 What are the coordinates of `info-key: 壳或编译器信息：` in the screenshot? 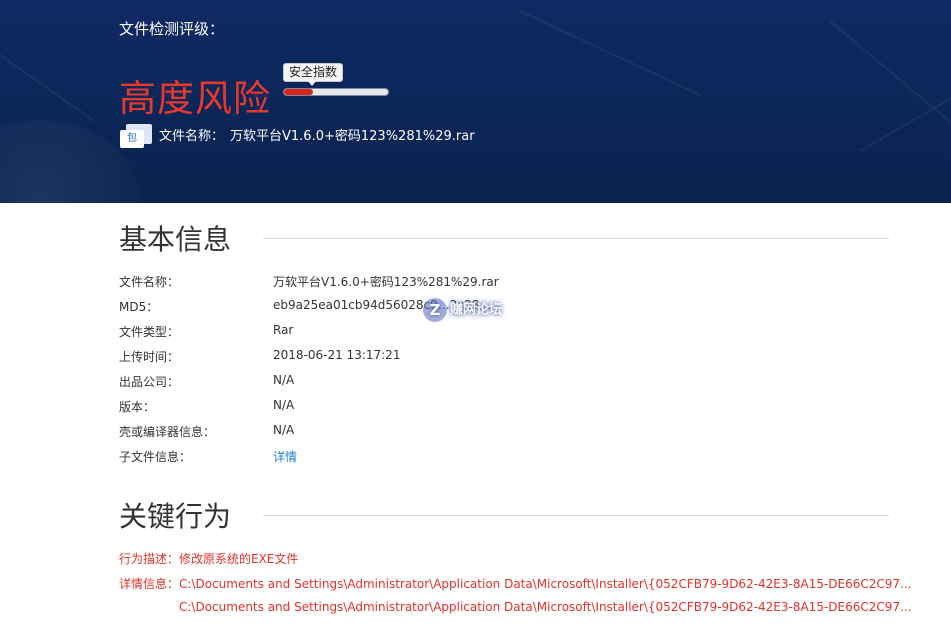 It's located at (167, 432).